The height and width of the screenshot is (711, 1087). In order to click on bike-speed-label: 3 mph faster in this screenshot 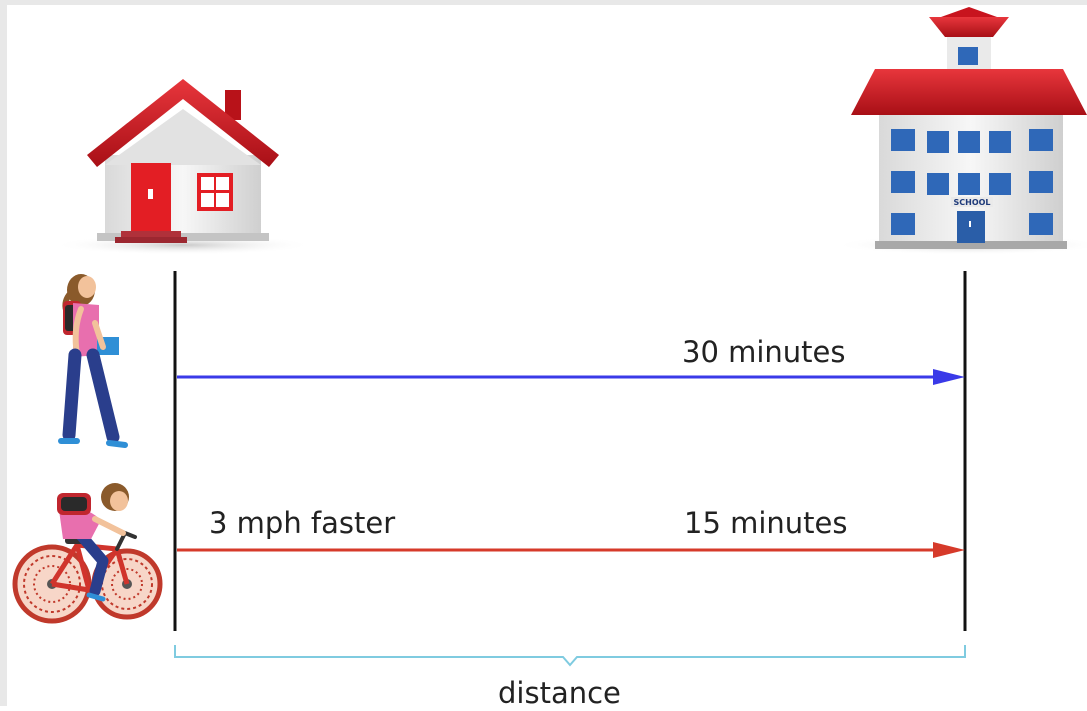, I will do `click(302, 523)`.